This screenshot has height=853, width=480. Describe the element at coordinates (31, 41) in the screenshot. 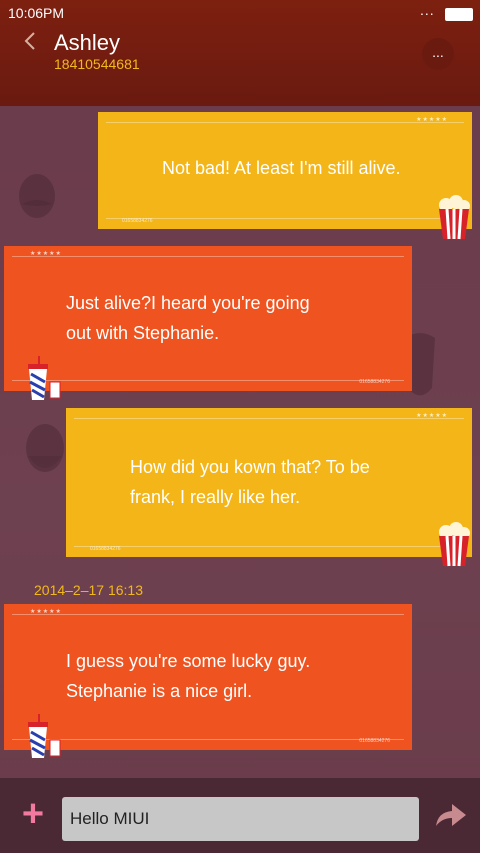

I see `back-arrow-icon` at that location.